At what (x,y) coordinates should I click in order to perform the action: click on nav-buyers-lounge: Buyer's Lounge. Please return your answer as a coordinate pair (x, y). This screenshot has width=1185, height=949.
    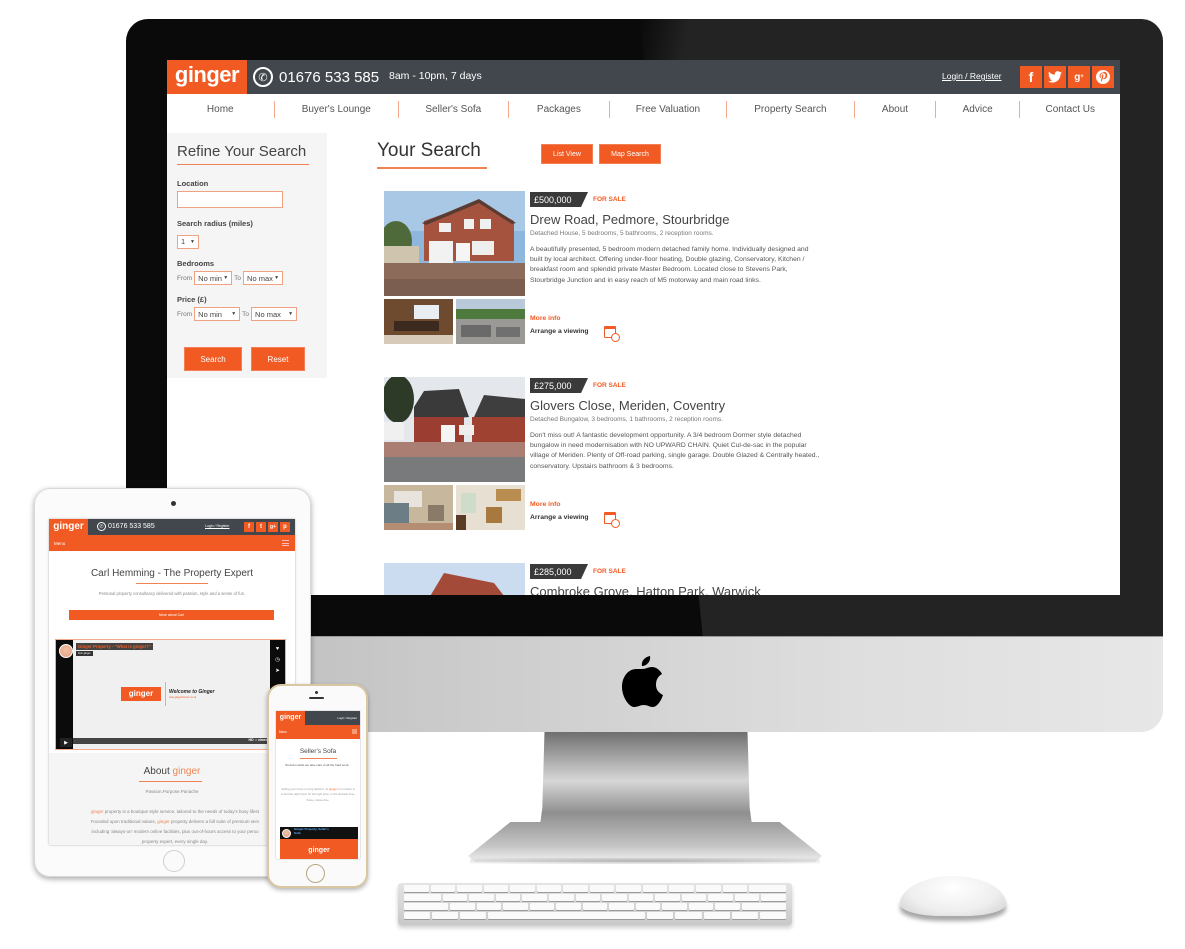
    Looking at the image, I should click on (336, 109).